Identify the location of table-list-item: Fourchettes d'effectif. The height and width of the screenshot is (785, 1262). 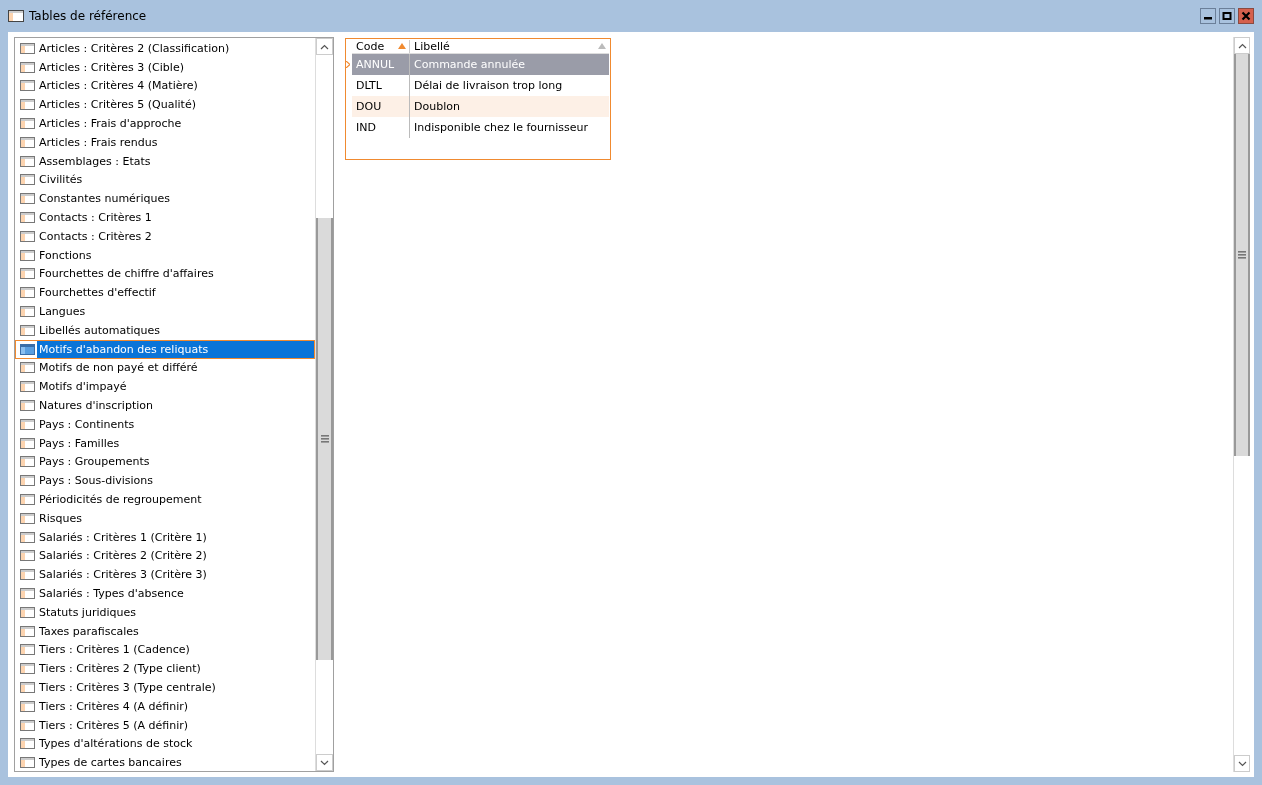
(165, 293).